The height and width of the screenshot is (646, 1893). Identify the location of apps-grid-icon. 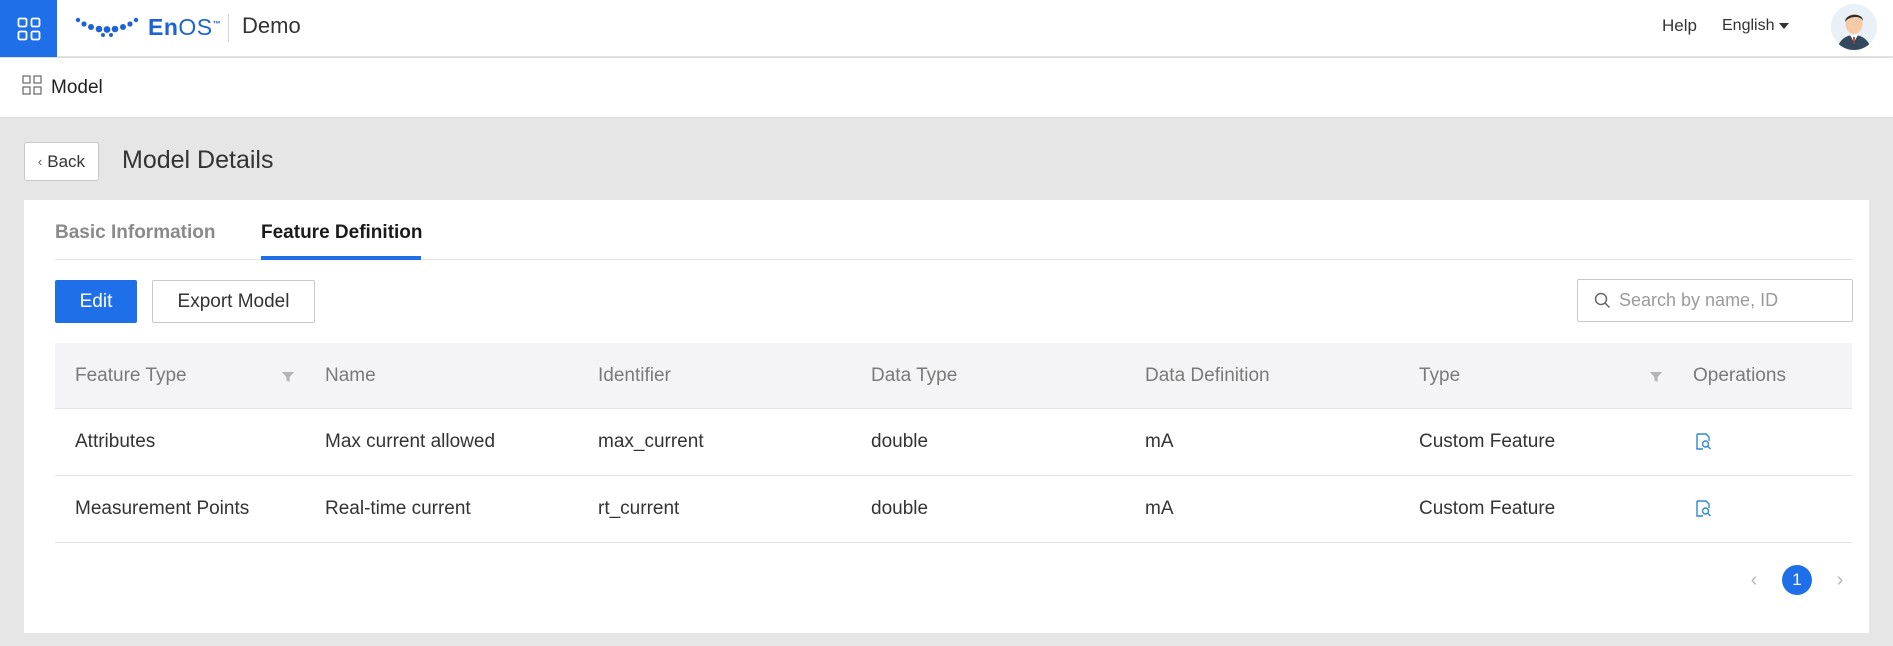
(28, 28).